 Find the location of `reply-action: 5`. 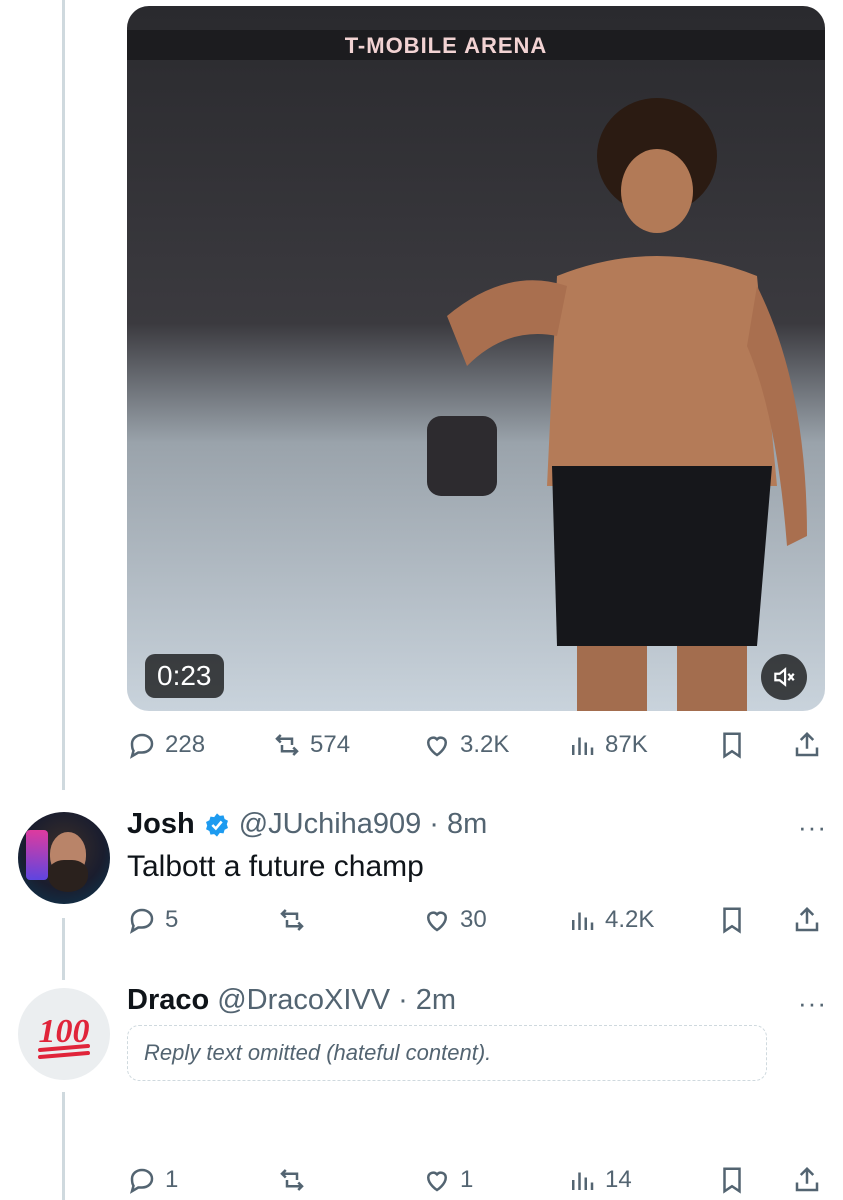

reply-action: 5 is located at coordinates (152, 920).